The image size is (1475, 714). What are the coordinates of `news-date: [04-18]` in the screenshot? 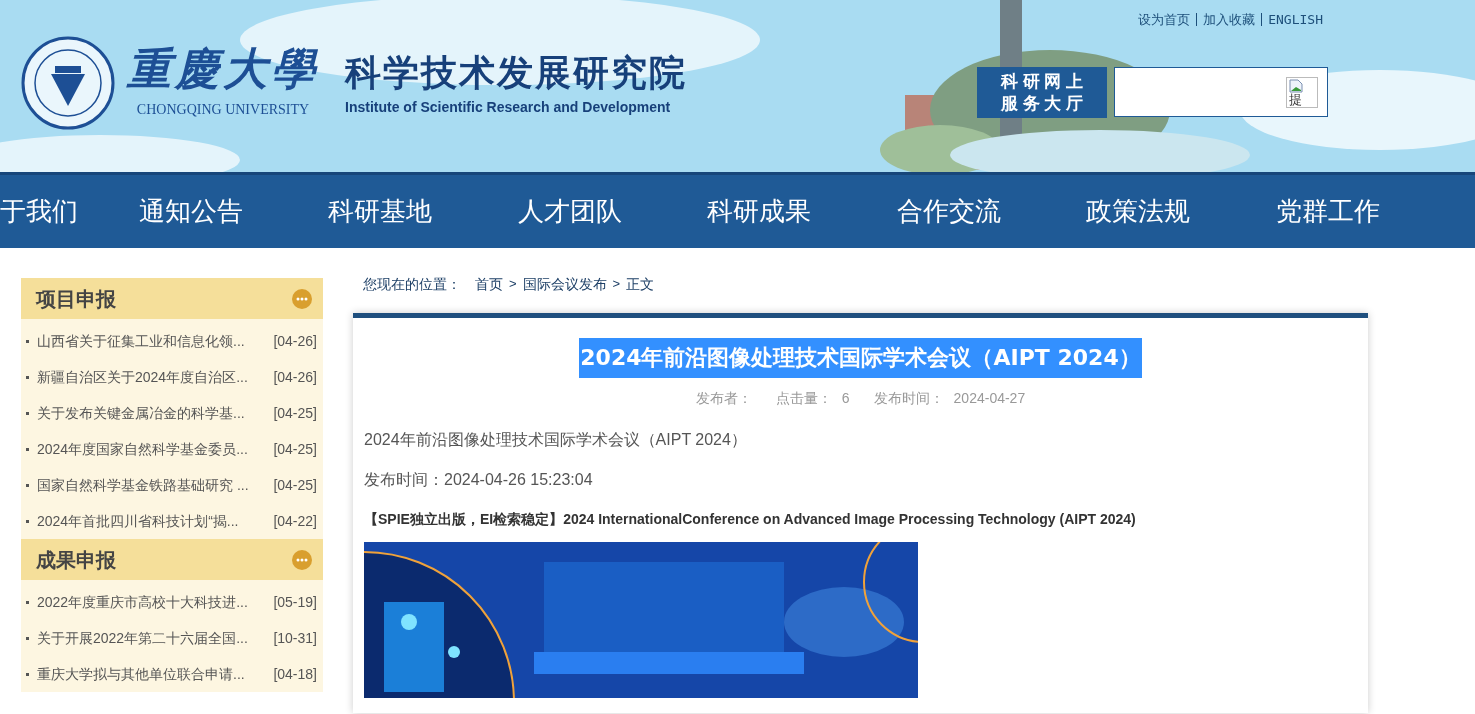 It's located at (295, 674).